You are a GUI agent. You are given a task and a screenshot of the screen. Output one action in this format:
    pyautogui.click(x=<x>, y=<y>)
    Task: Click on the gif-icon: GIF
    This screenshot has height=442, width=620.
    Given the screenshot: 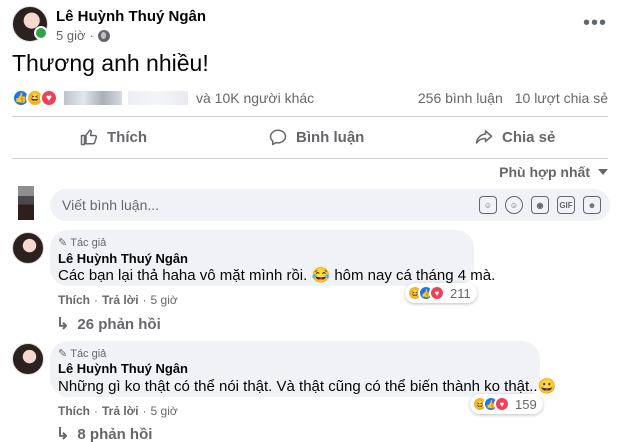 What is the action you would take?
    pyautogui.click(x=566, y=205)
    